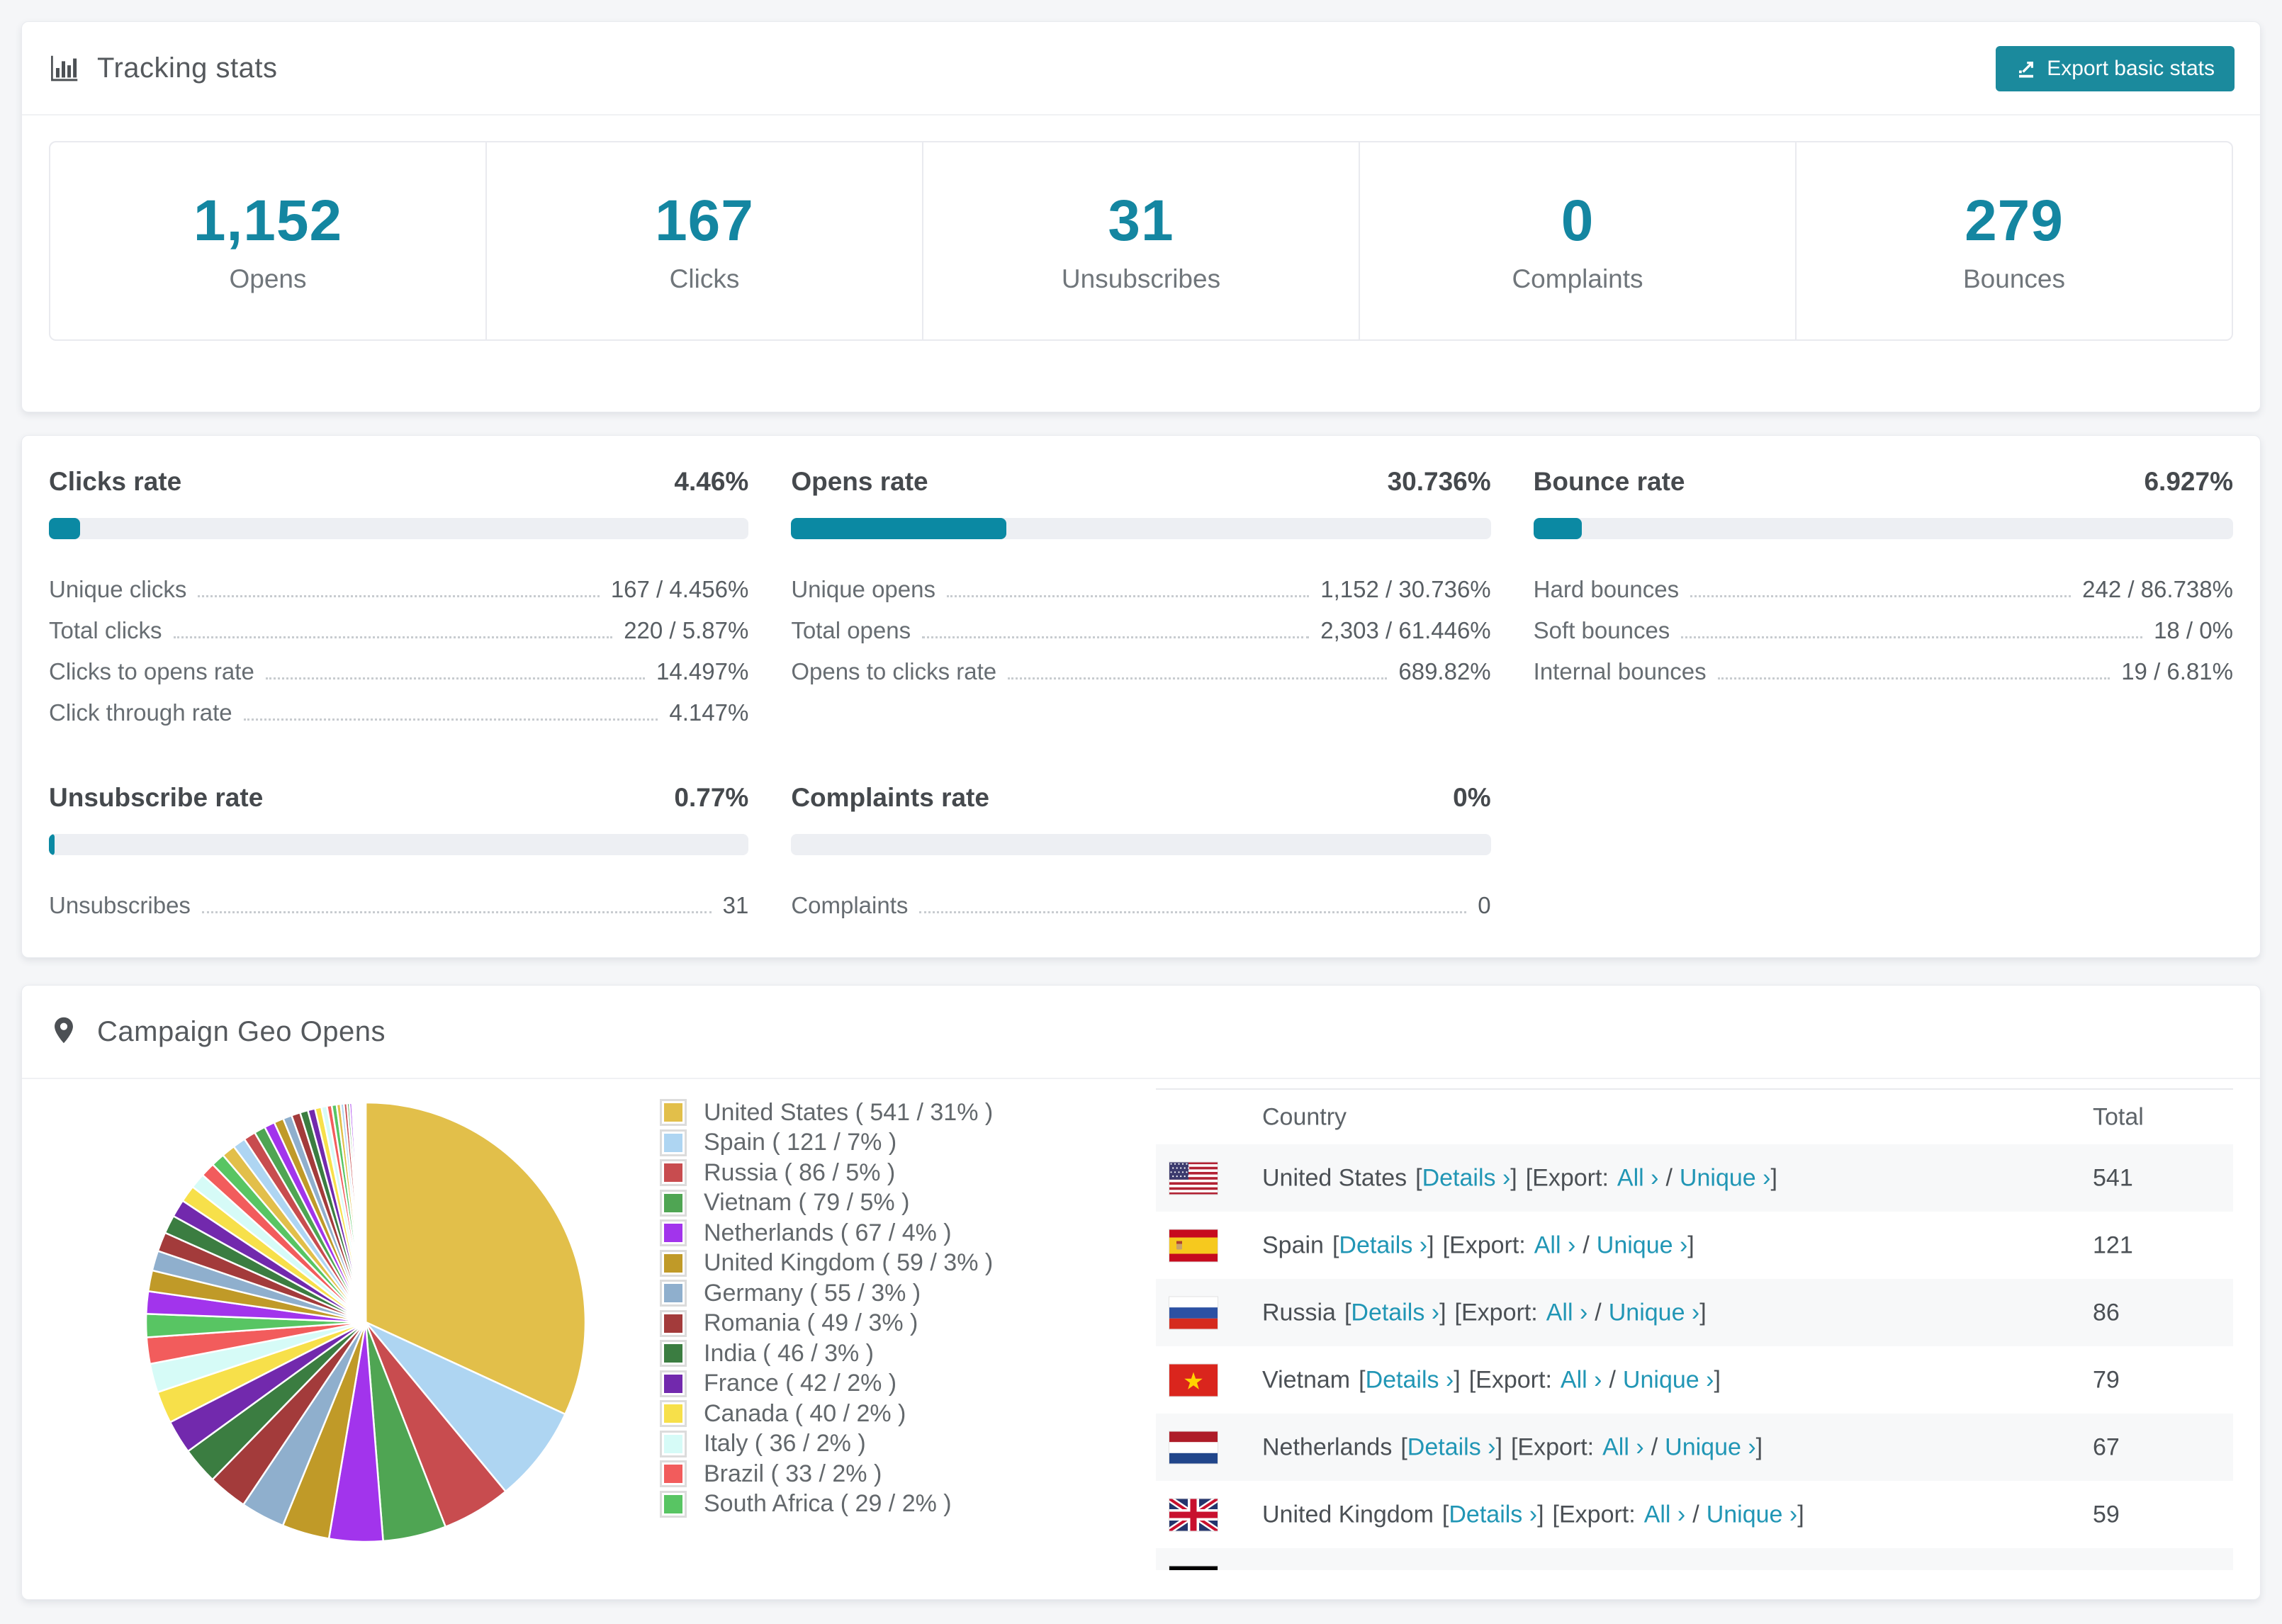 This screenshot has width=2282, height=1624. What do you see at coordinates (1140, 665) in the screenshot?
I see `stat-row: Opens to clicks rate 689.82%` at bounding box center [1140, 665].